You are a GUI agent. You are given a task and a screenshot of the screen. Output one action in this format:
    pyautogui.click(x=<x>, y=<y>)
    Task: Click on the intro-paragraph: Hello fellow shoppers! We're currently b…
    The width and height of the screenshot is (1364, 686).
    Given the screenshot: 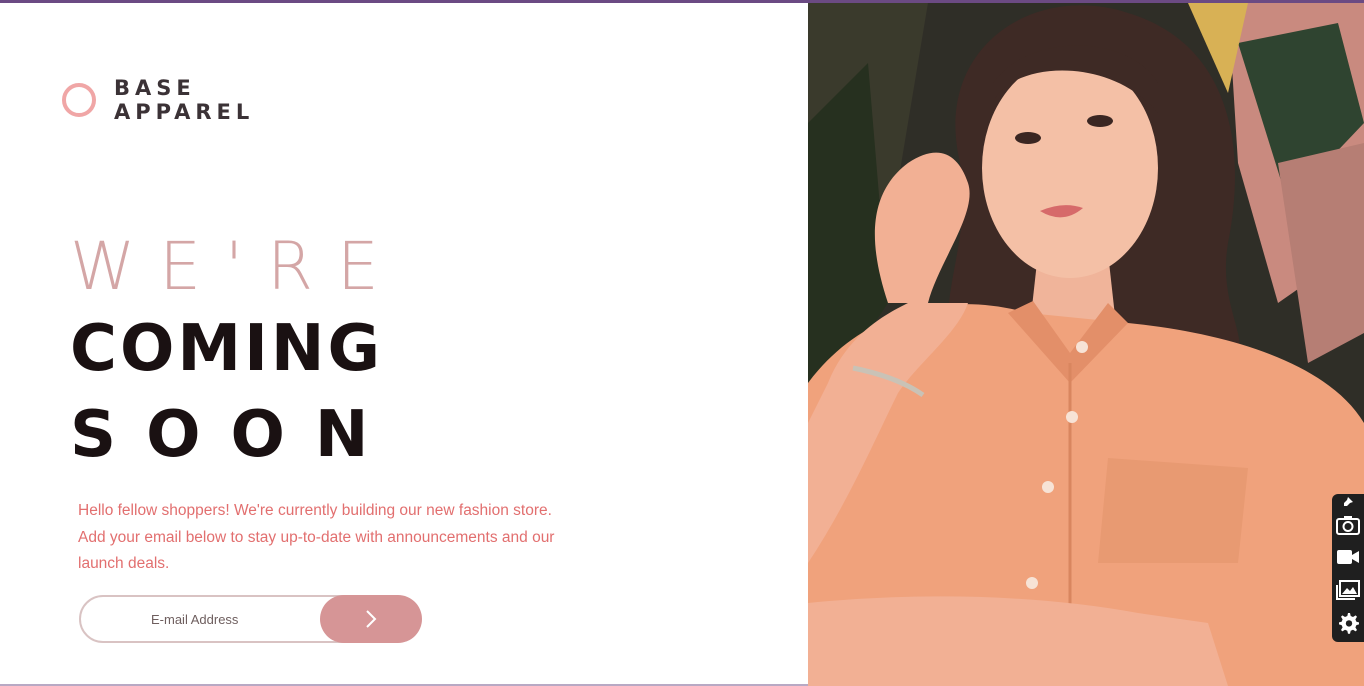 What is the action you would take?
    pyautogui.click(x=316, y=537)
    